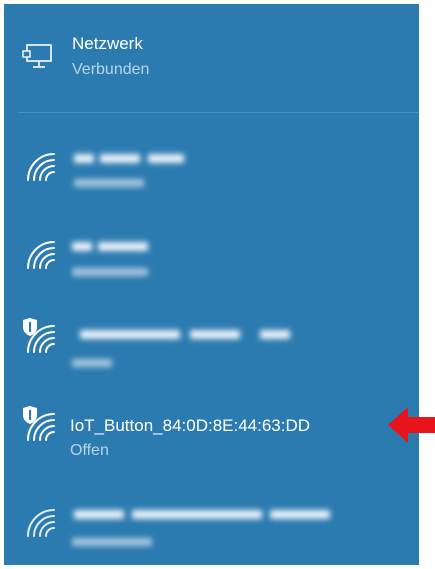 The image size is (435, 569). What do you see at coordinates (218, 112) in the screenshot?
I see `divider` at bounding box center [218, 112].